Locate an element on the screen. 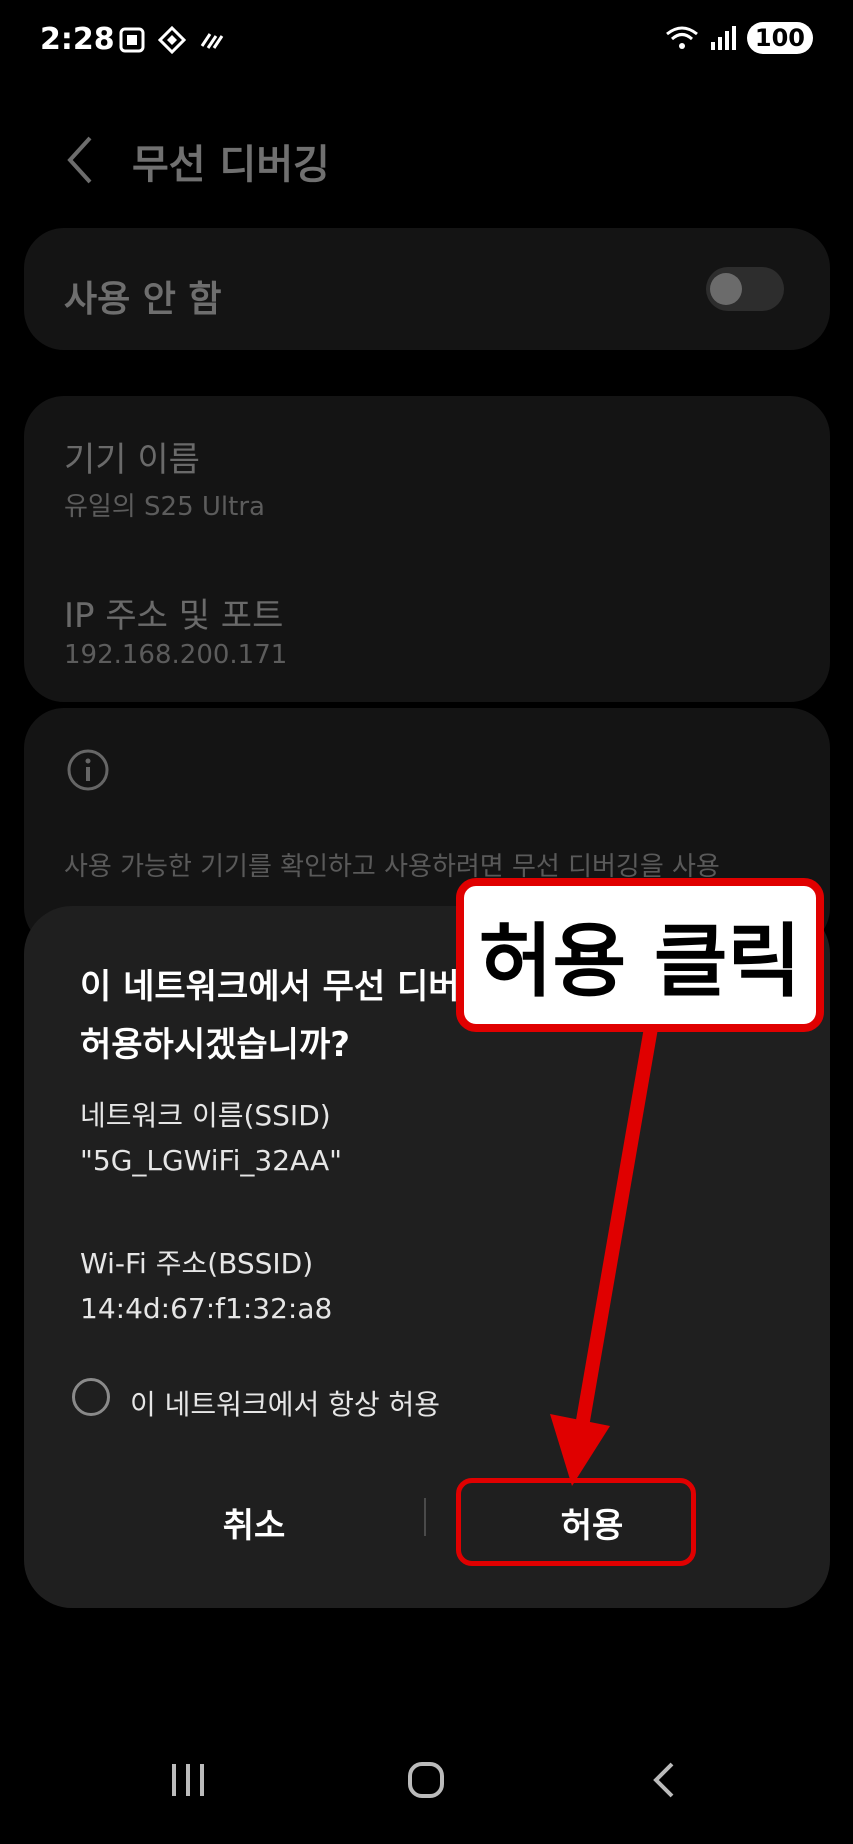 The height and width of the screenshot is (1844, 853). wifi-icon is located at coordinates (681, 37).